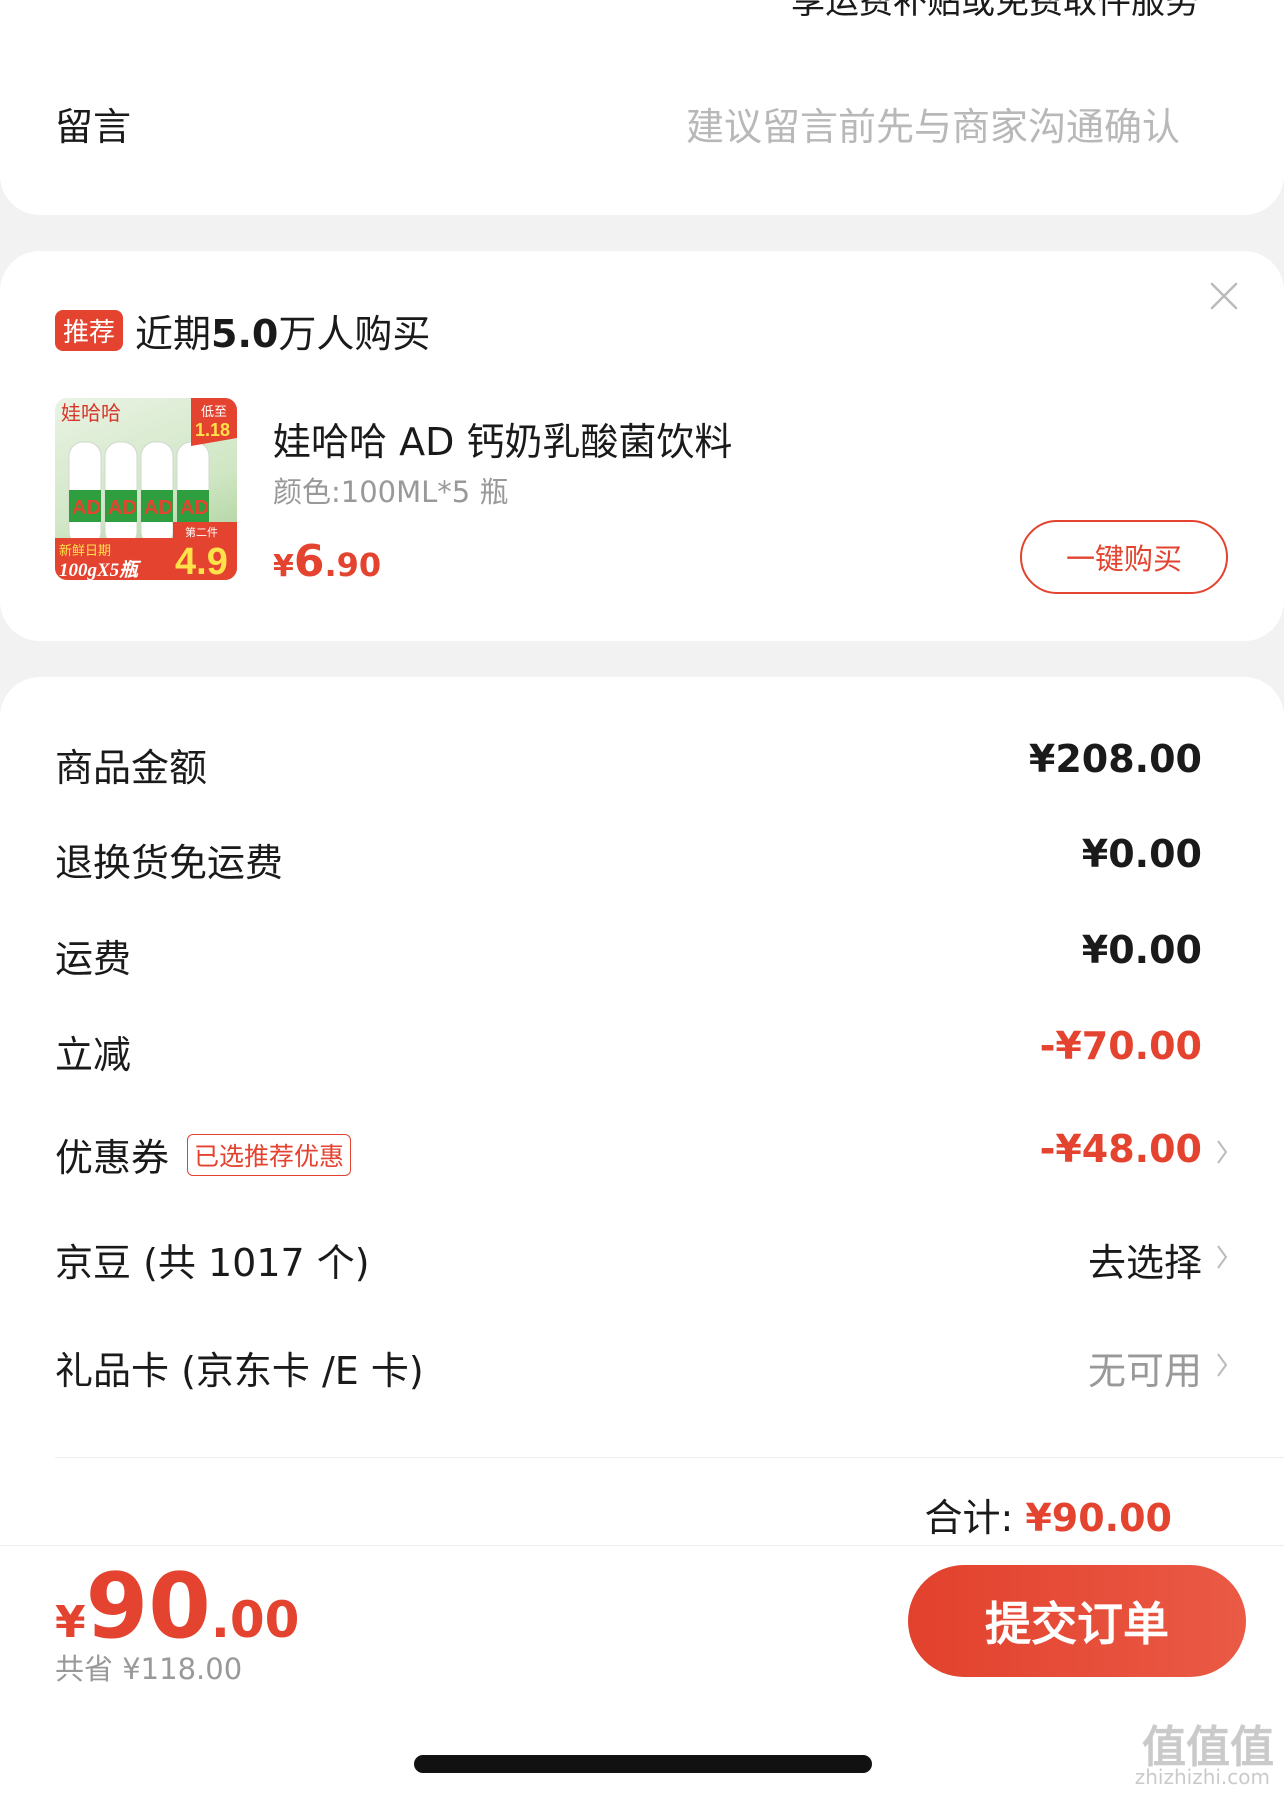  Describe the element at coordinates (642, 1054) in the screenshot. I see `instant-discount-row: 立减 -¥70.00` at that location.